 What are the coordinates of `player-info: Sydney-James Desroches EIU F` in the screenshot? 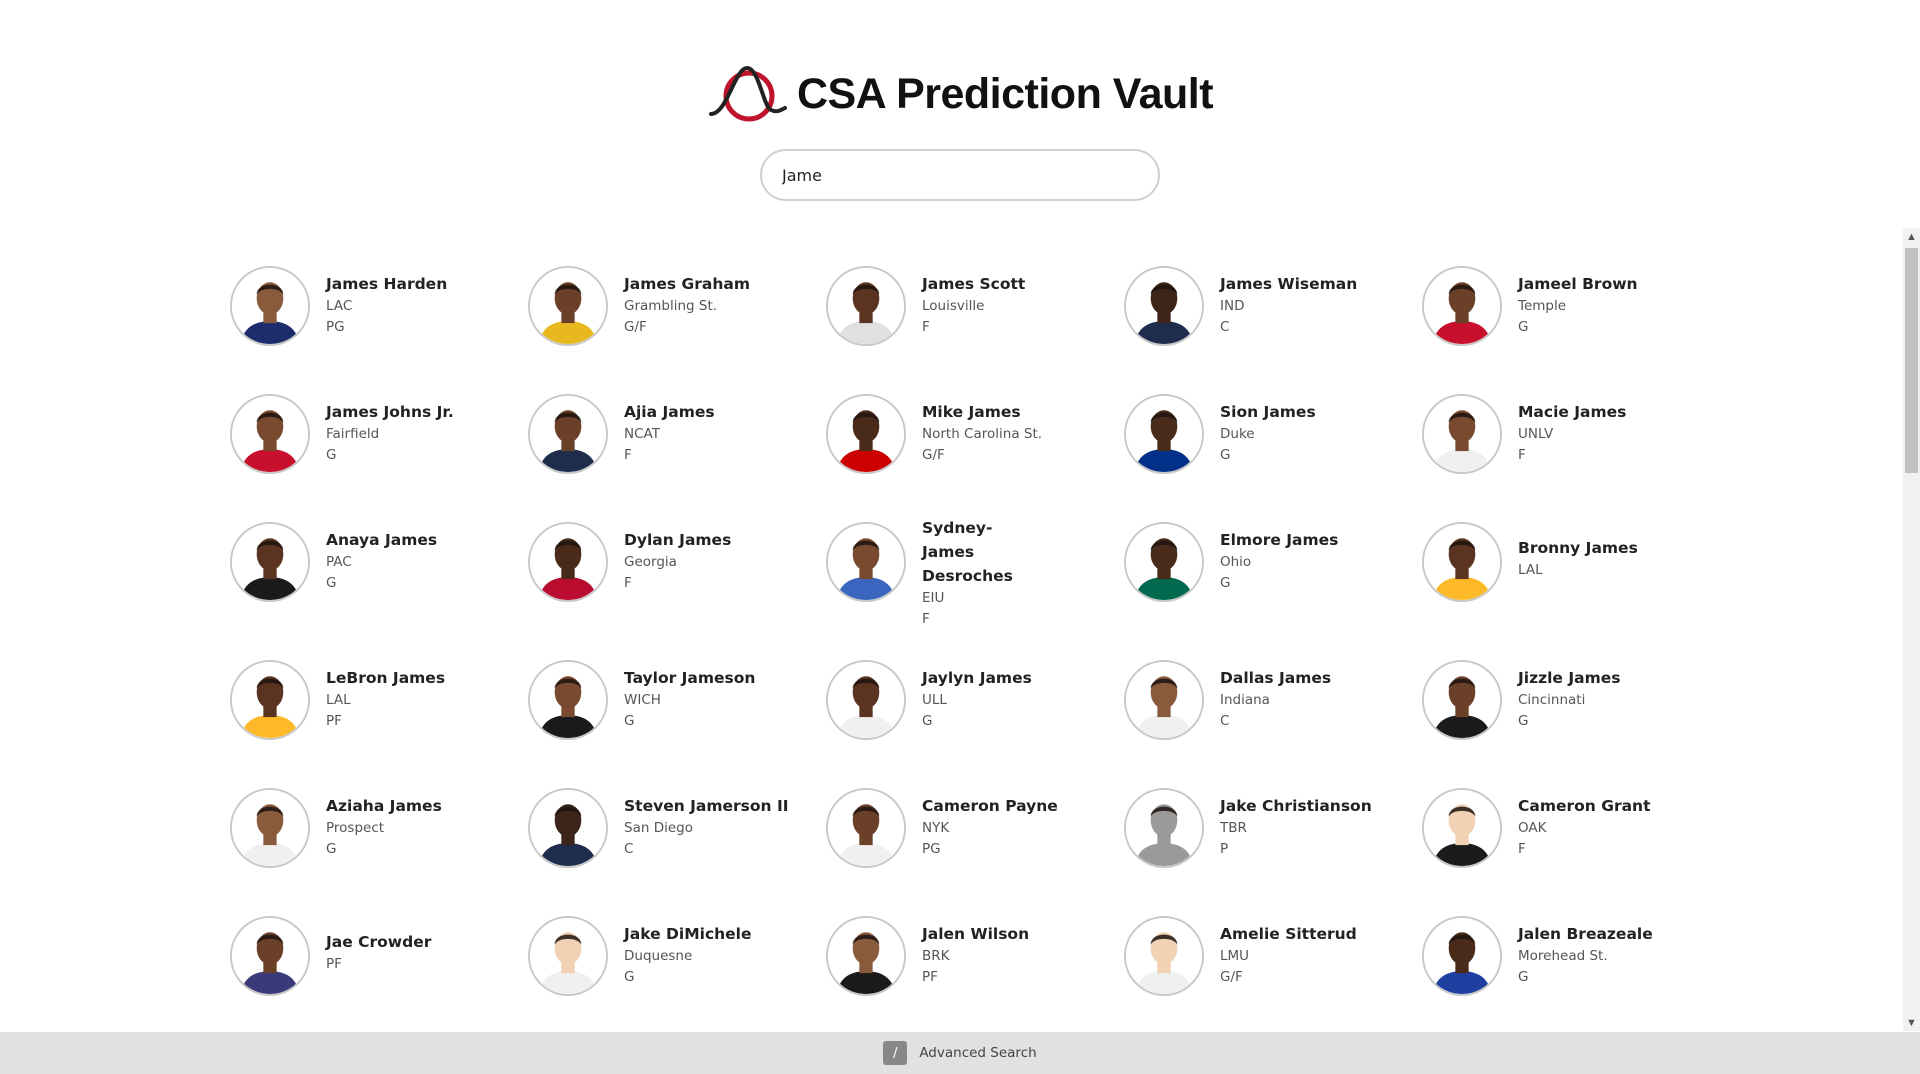 It's located at (982, 573).